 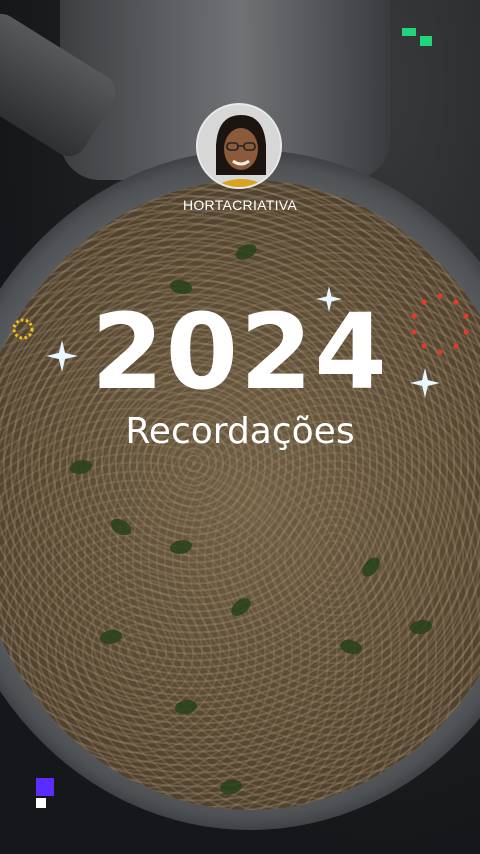 I want to click on person-photo, so click(x=239, y=146).